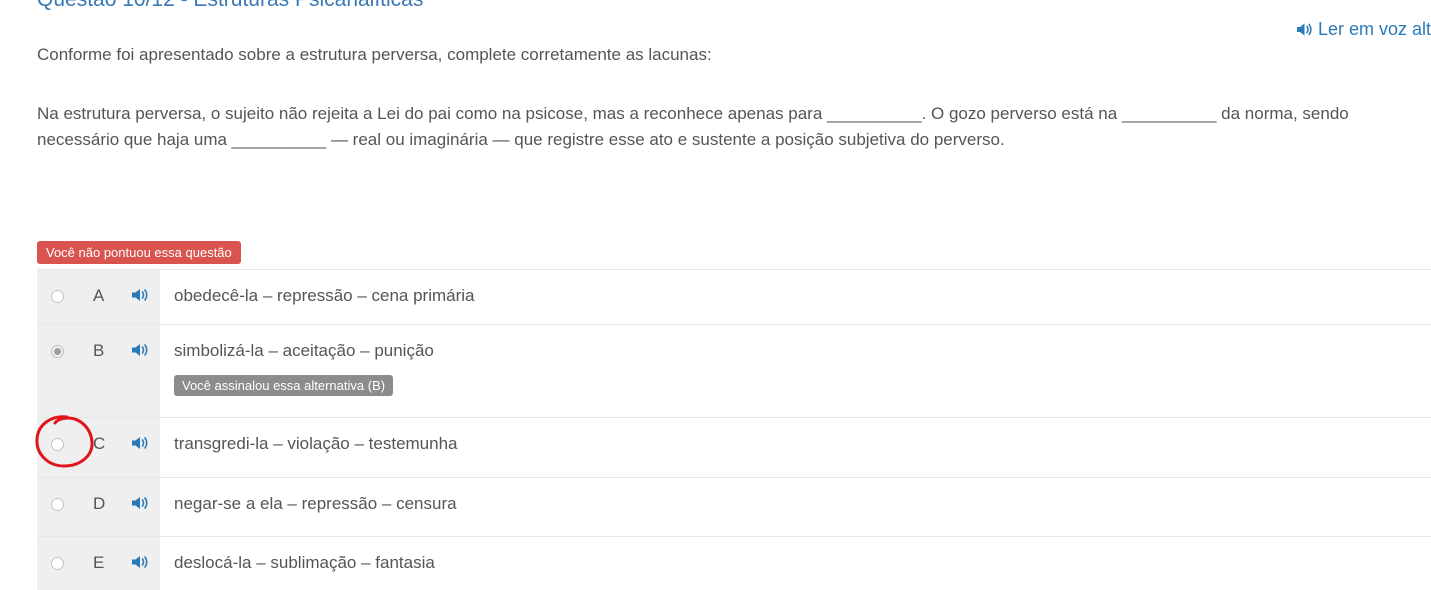 The height and width of the screenshot is (590, 1431). I want to click on option-letter: D, so click(99, 503).